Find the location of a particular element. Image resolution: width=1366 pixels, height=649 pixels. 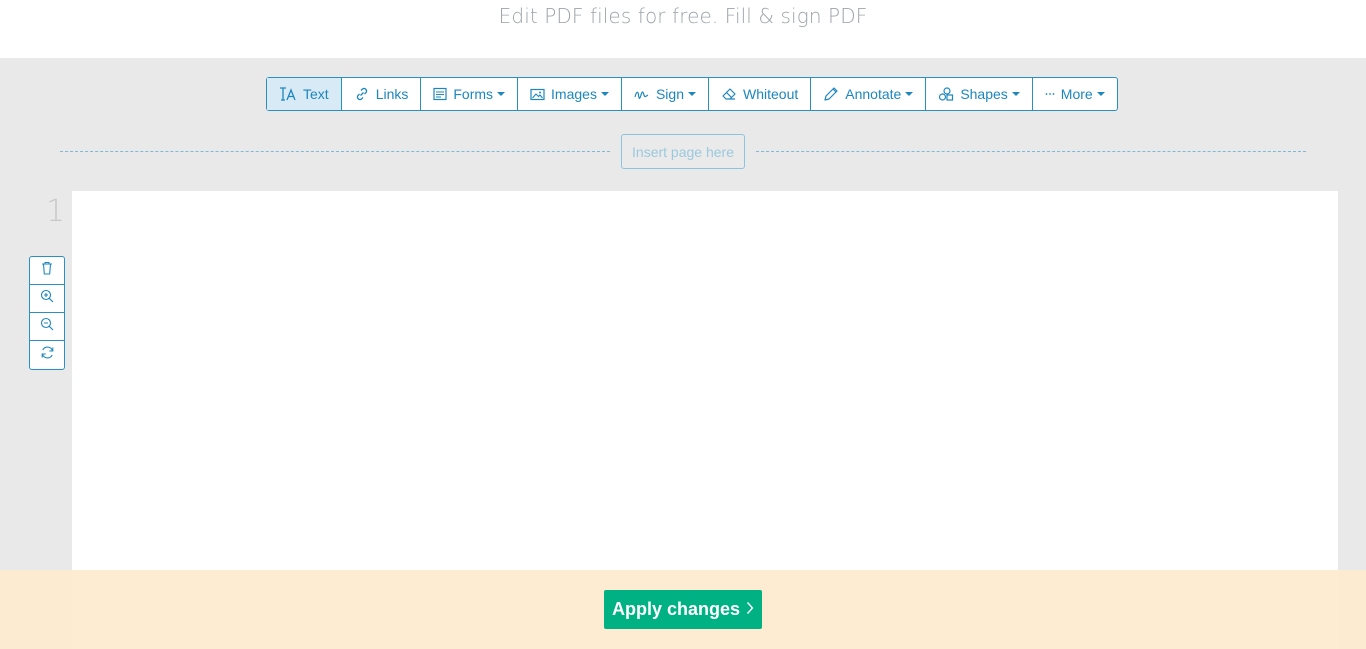

page-number: 1 is located at coordinates (56, 211).